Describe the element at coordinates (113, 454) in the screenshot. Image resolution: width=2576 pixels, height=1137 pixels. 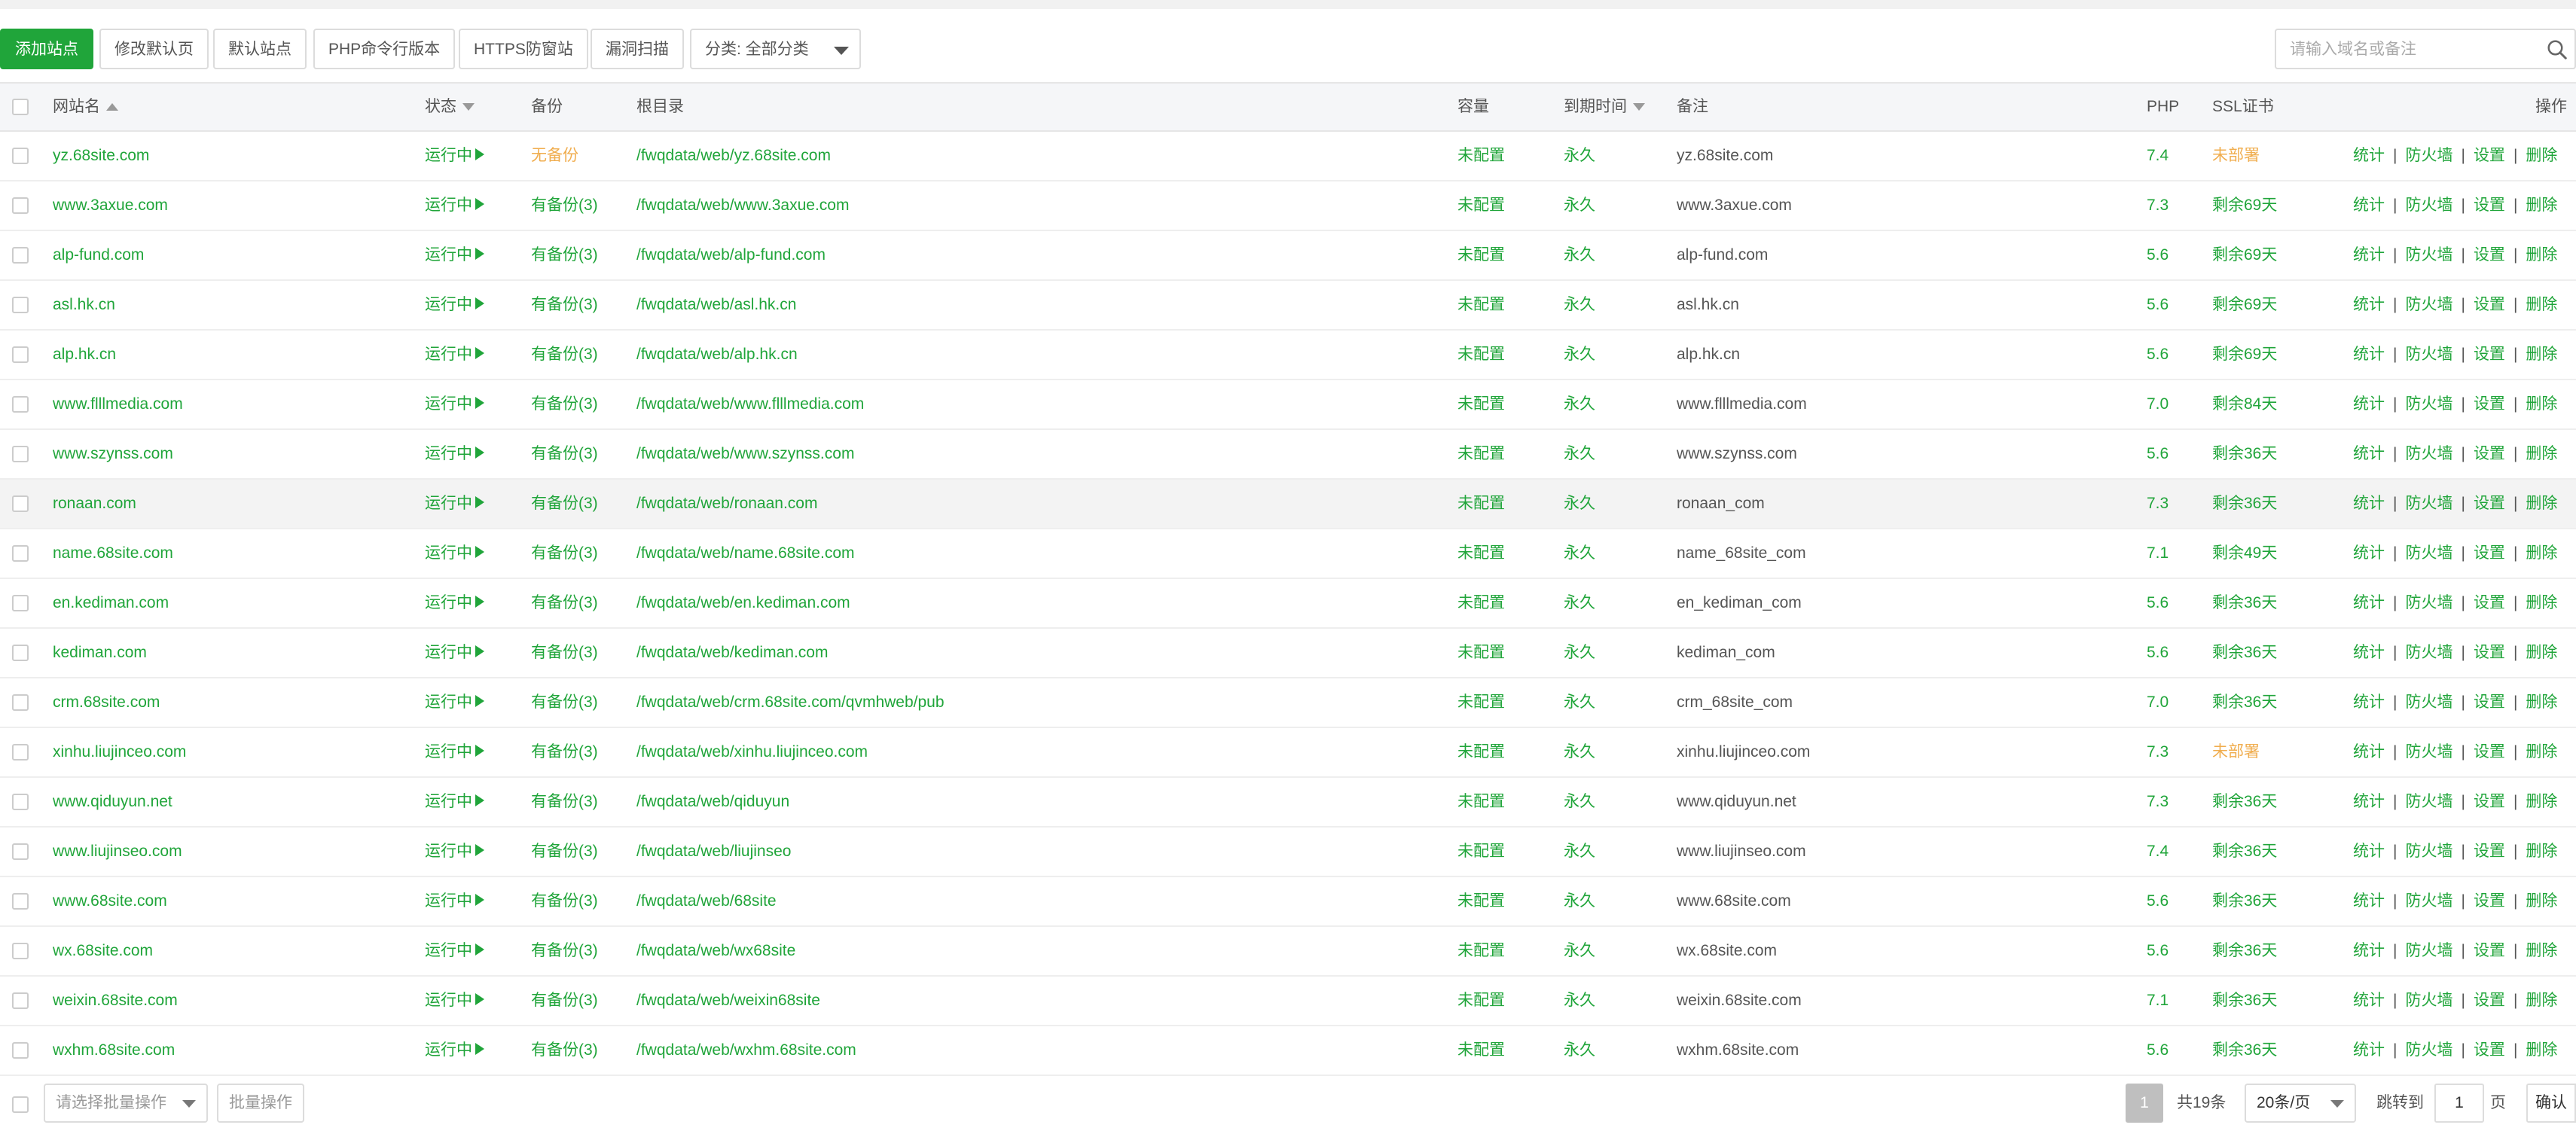
I see `site-name-link: www.szynss.com` at that location.